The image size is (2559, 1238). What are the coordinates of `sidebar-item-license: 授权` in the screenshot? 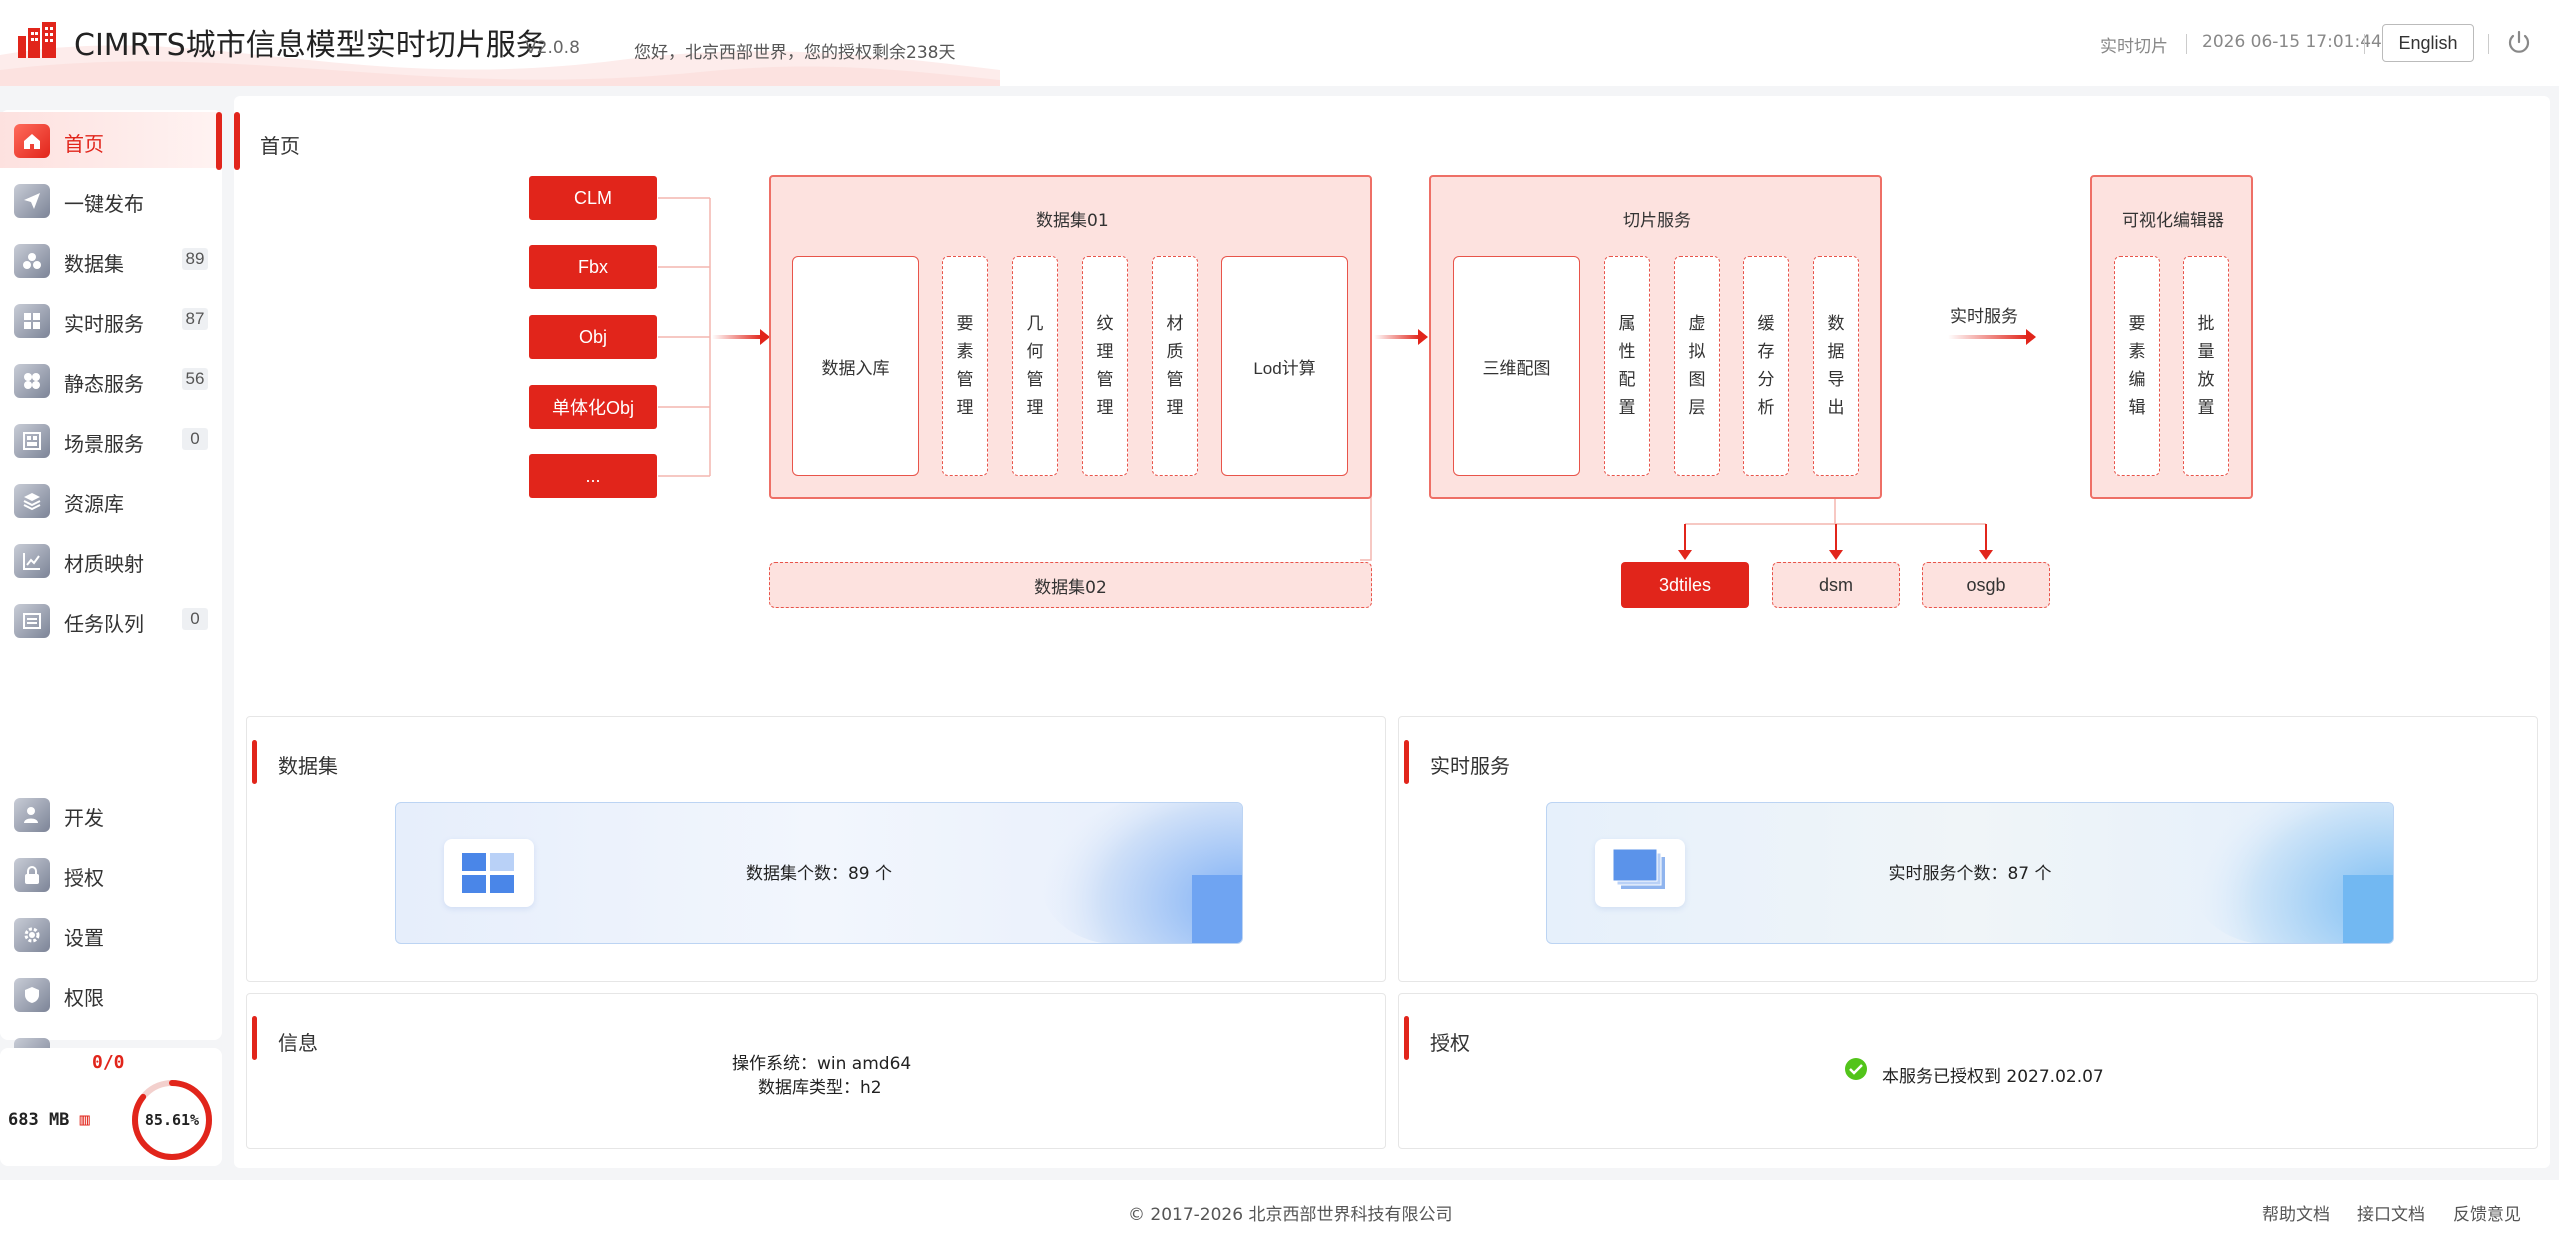 It's located at (111, 874).